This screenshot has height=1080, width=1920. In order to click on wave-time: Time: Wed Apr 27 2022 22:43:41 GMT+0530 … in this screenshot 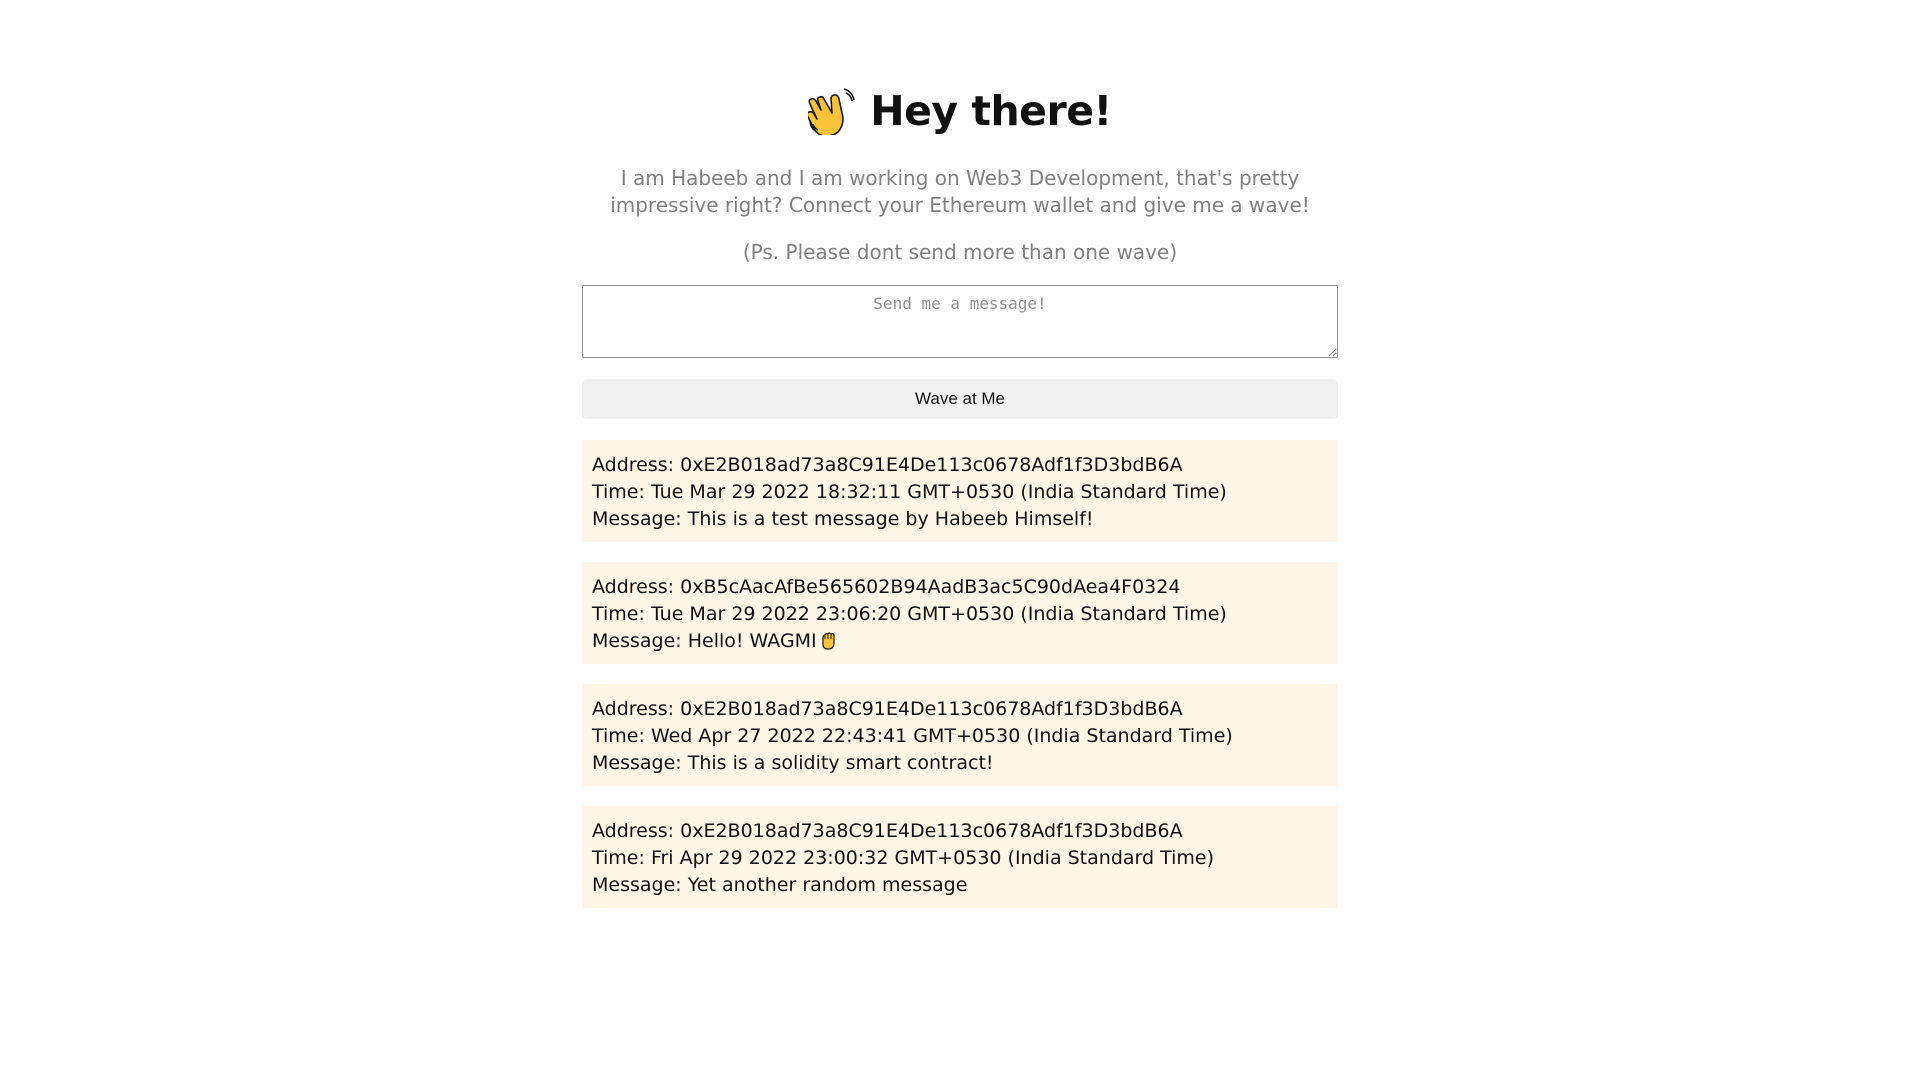, I will do `click(912, 736)`.